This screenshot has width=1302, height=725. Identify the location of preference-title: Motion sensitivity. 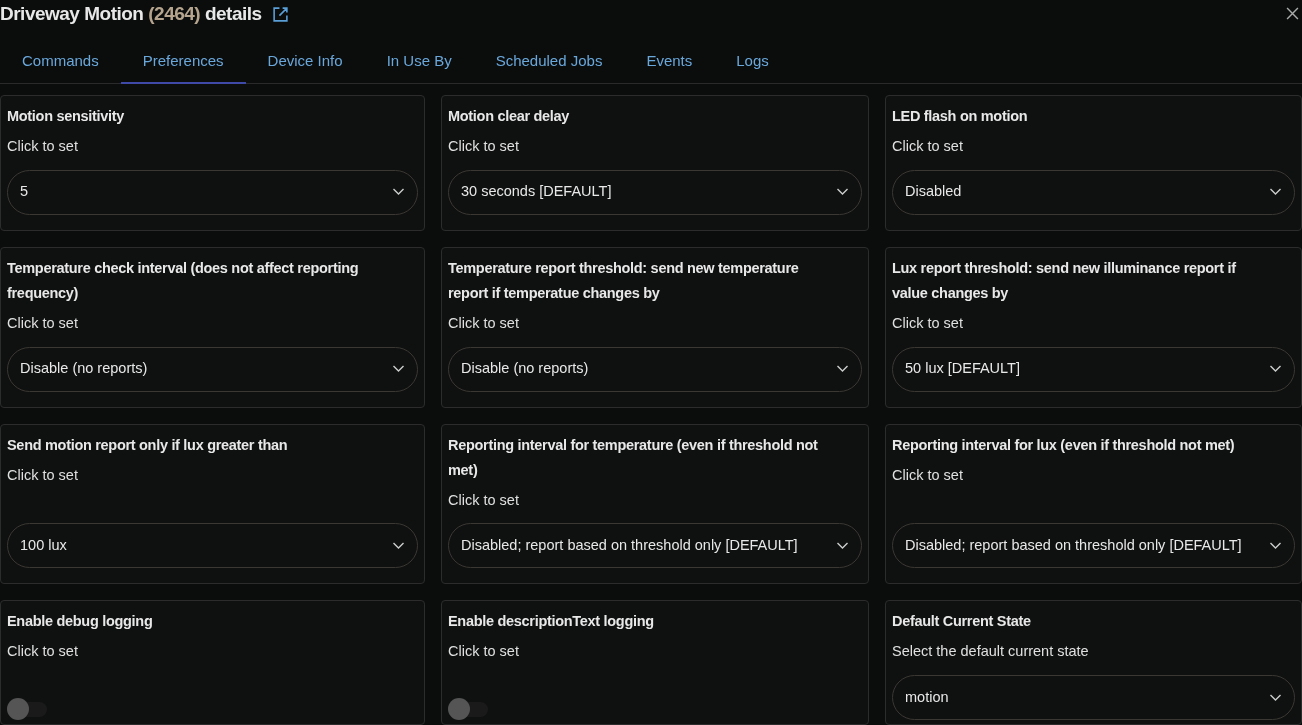
(66, 116).